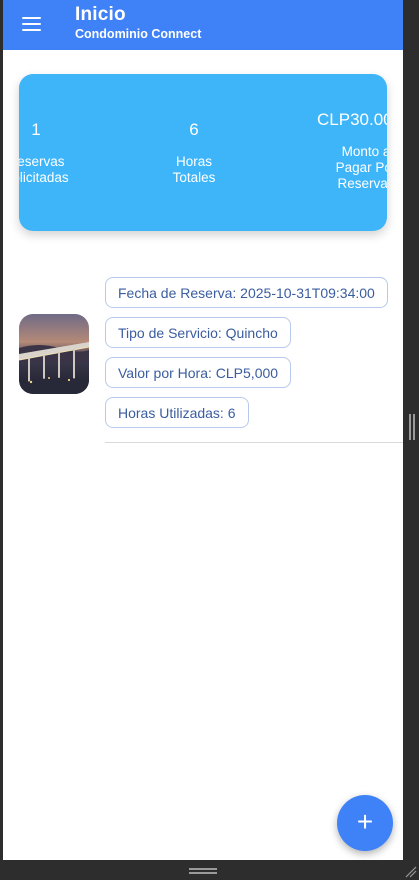 This screenshot has height=880, width=419. I want to click on stat-amount: CLP30.000 Monto a Pagar Por Reservas, so click(349, 151).